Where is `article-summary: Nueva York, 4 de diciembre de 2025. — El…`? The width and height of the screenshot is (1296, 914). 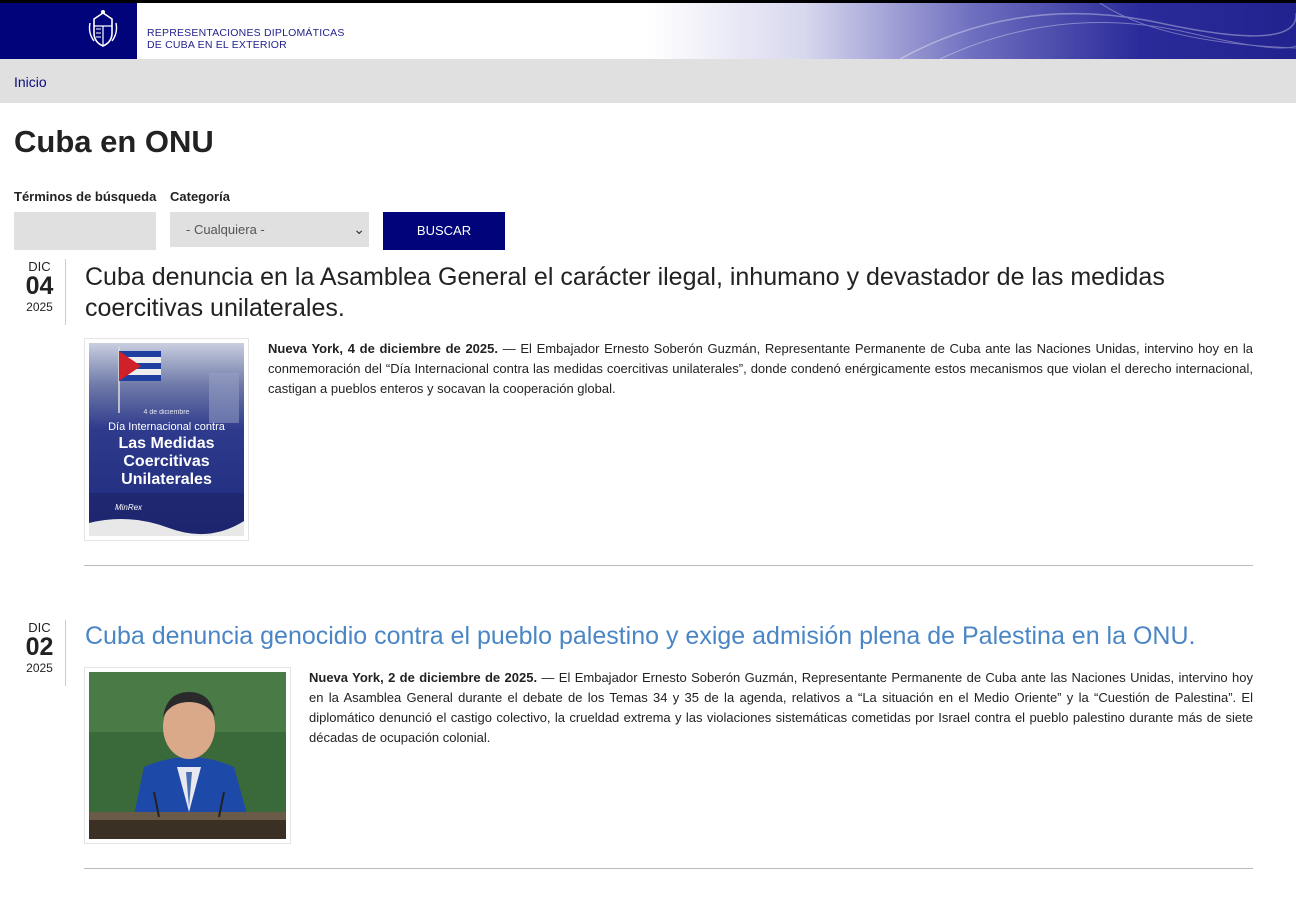 article-summary: Nueva York, 4 de diciembre de 2025. — El… is located at coordinates (760, 369).